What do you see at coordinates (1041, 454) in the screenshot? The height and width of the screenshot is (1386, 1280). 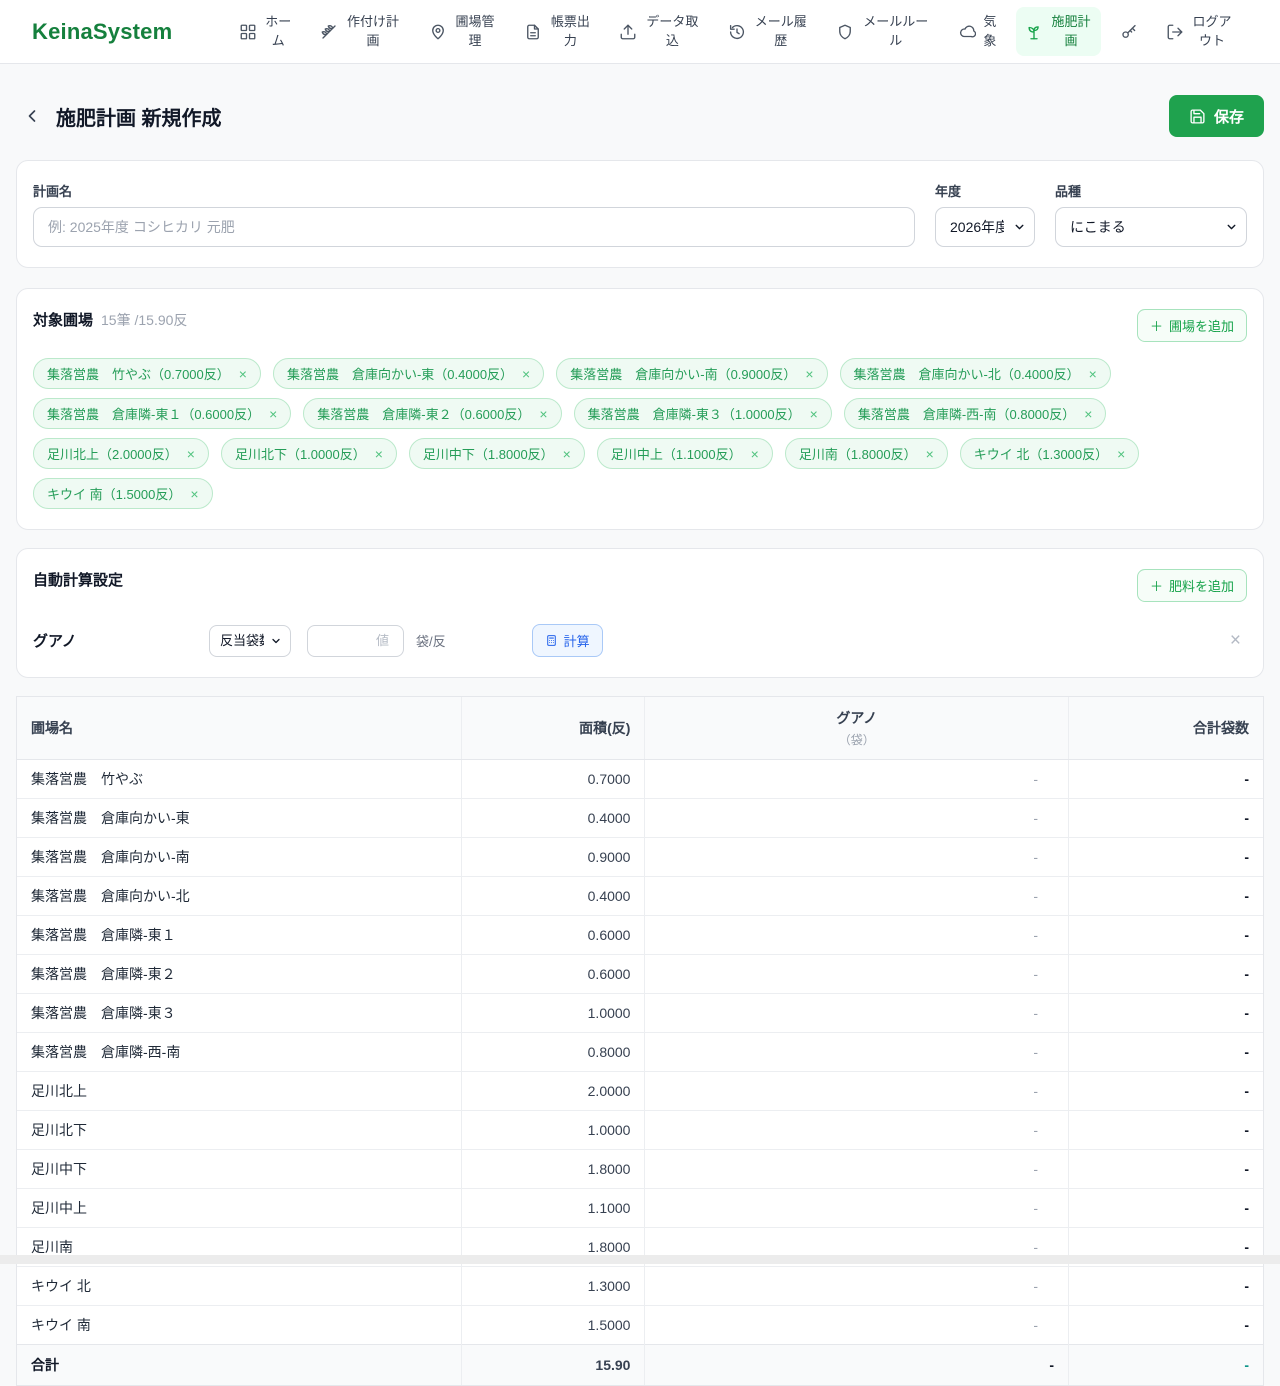 I see `field-tag-label: キウイ 北（1.3000反）` at bounding box center [1041, 454].